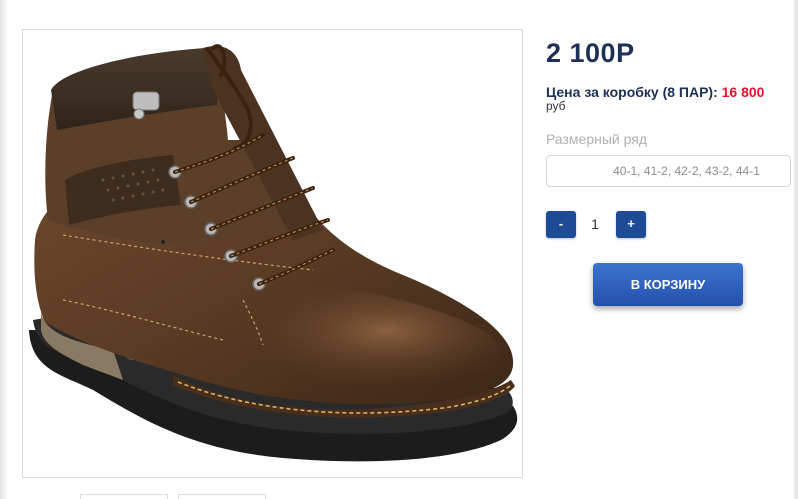 The image size is (798, 499). What do you see at coordinates (590, 53) in the screenshot?
I see `product-price: 2 100Р` at bounding box center [590, 53].